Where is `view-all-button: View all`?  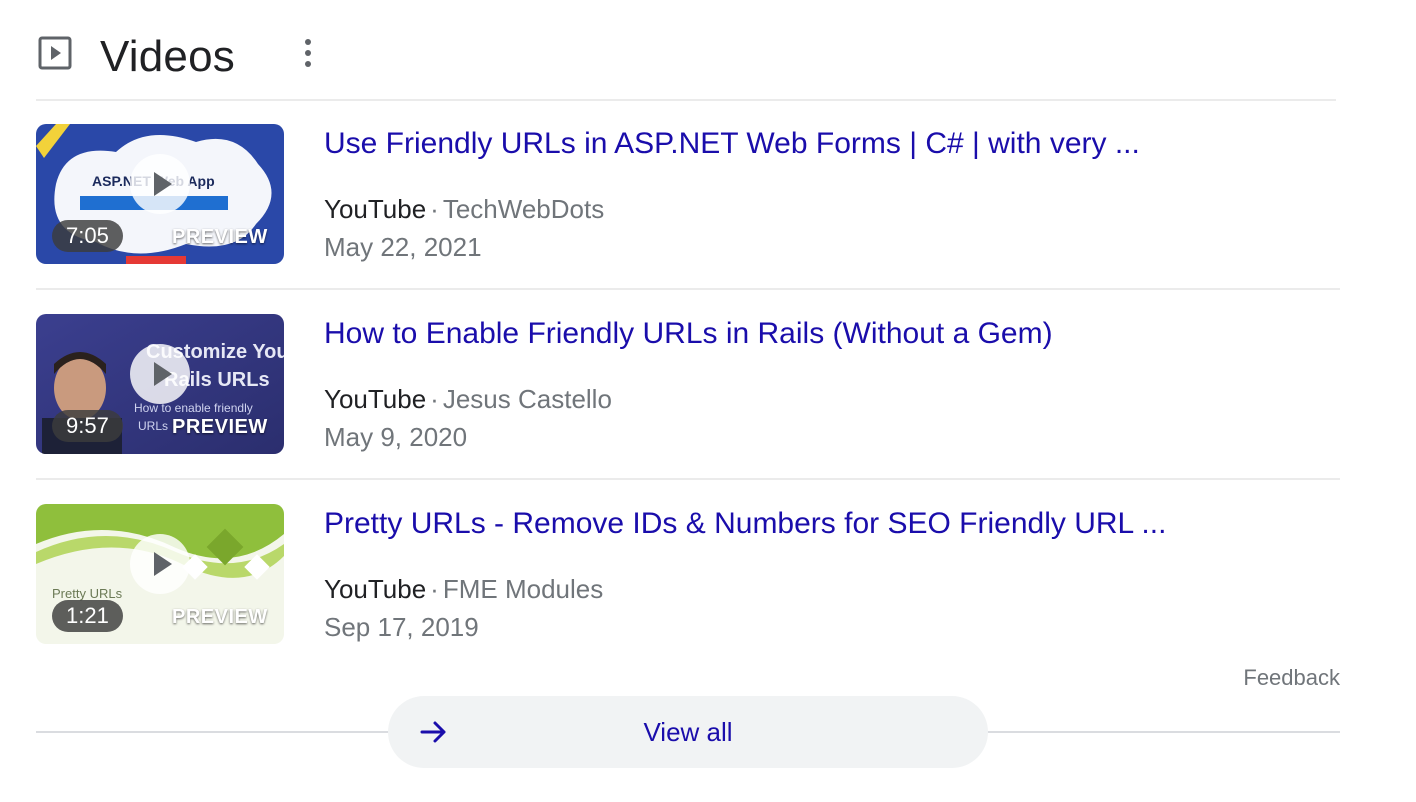 view-all-button: View all is located at coordinates (688, 732).